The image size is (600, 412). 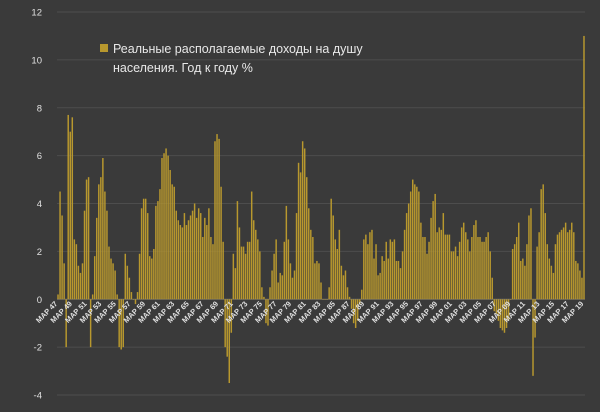 I want to click on y-tick-label: 10, so click(x=36, y=60).